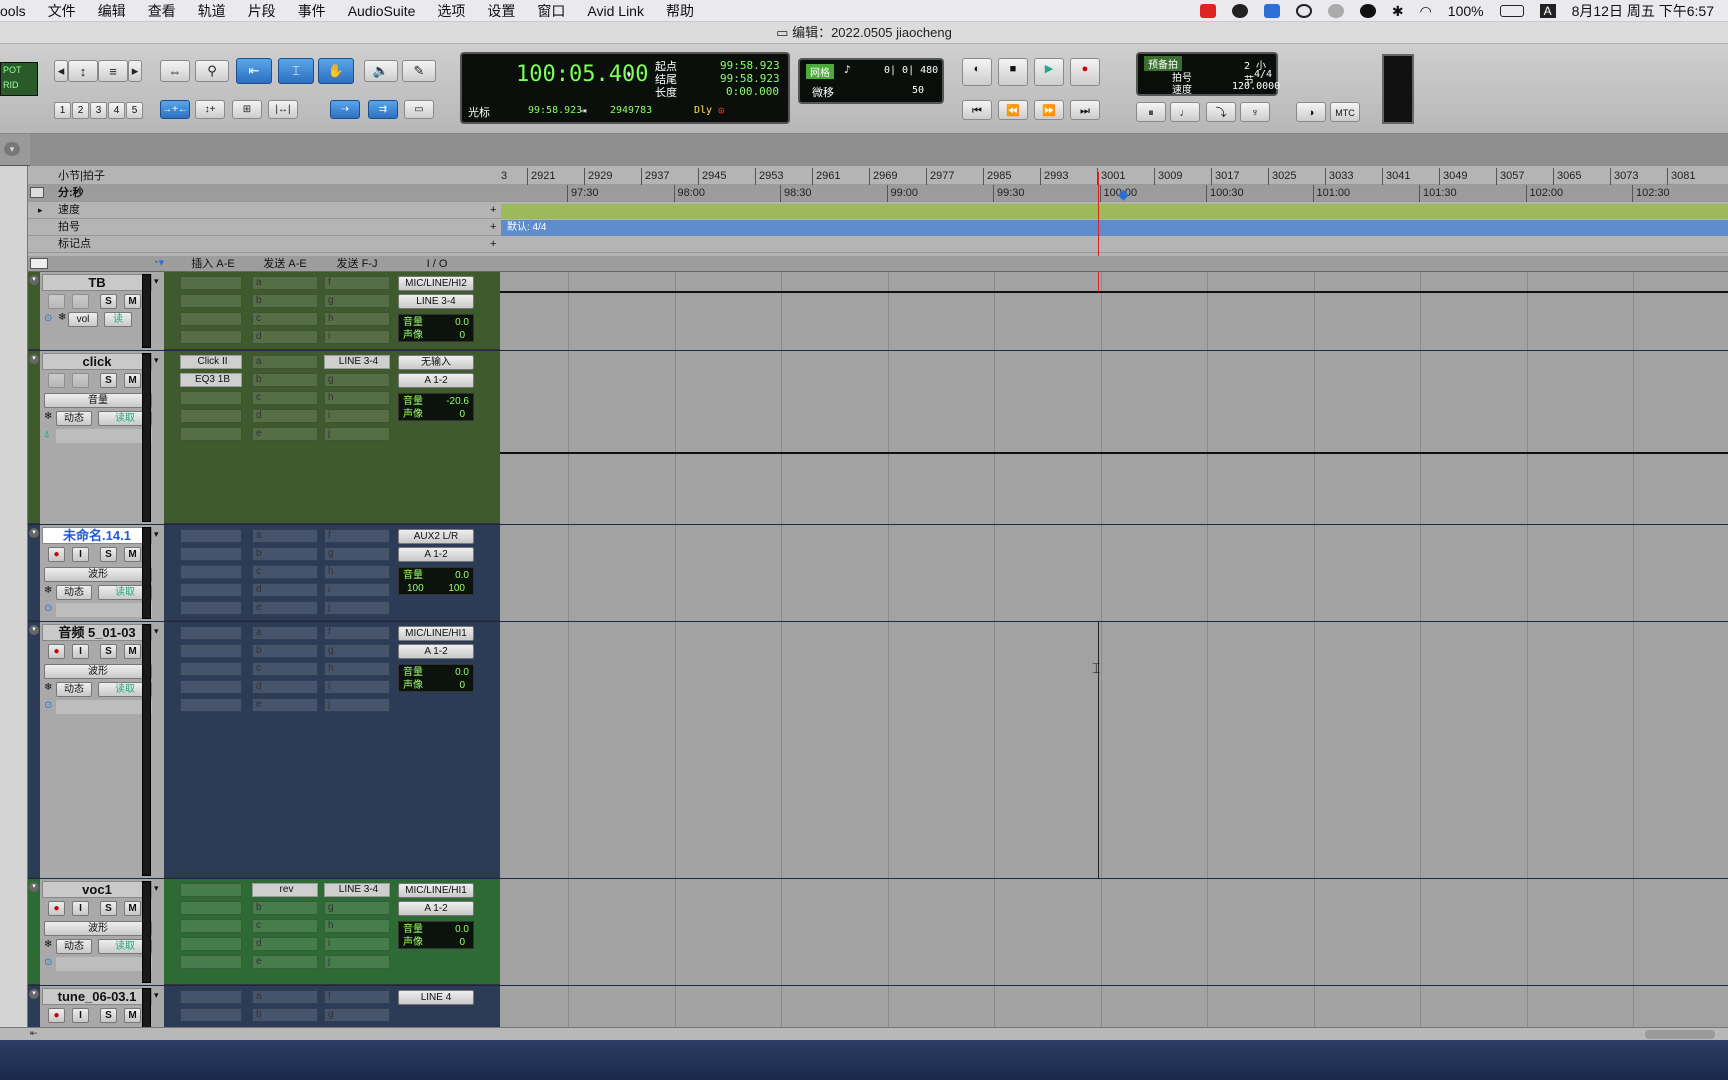  I want to click on rewind-button: ⏪, so click(1013, 110).